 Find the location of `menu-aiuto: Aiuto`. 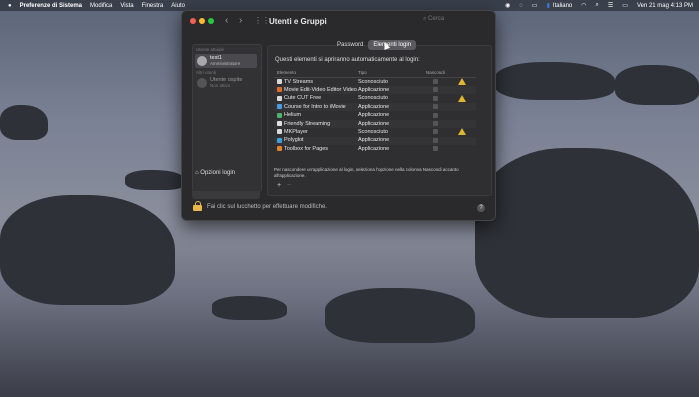

menu-aiuto: Aiuto is located at coordinates (178, 6).